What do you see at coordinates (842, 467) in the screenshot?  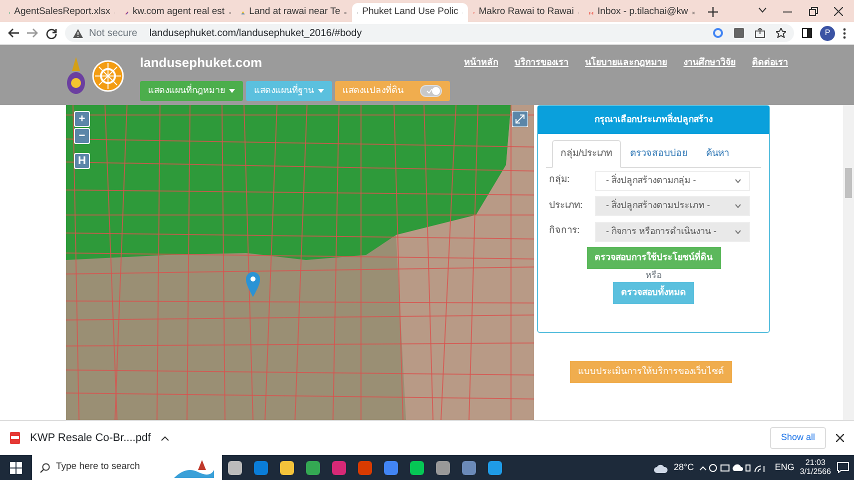 I see `notifications-icon` at bounding box center [842, 467].